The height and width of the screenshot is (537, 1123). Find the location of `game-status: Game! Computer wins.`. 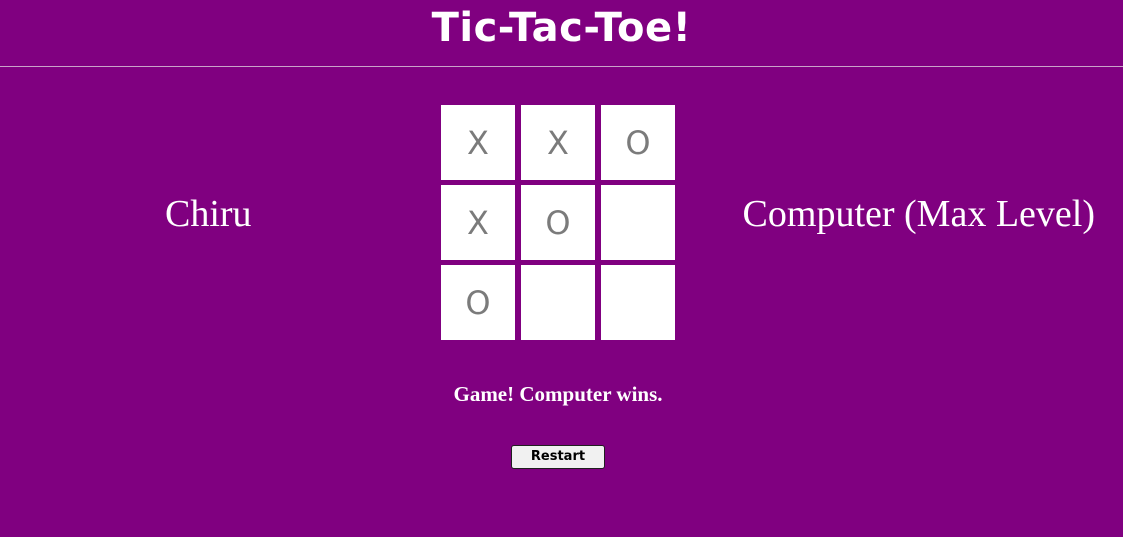

game-status: Game! Computer wins. is located at coordinates (558, 394).